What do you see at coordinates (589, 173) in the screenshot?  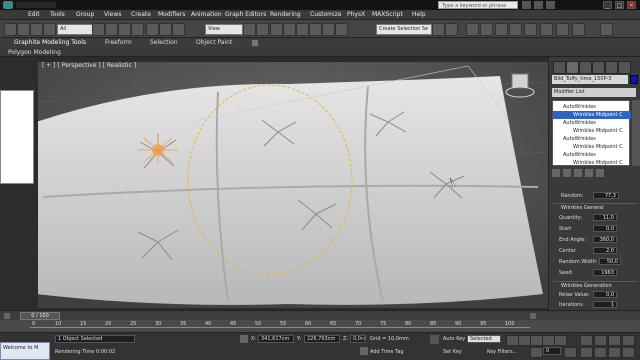 I see `remove-modifier-icon` at bounding box center [589, 173].